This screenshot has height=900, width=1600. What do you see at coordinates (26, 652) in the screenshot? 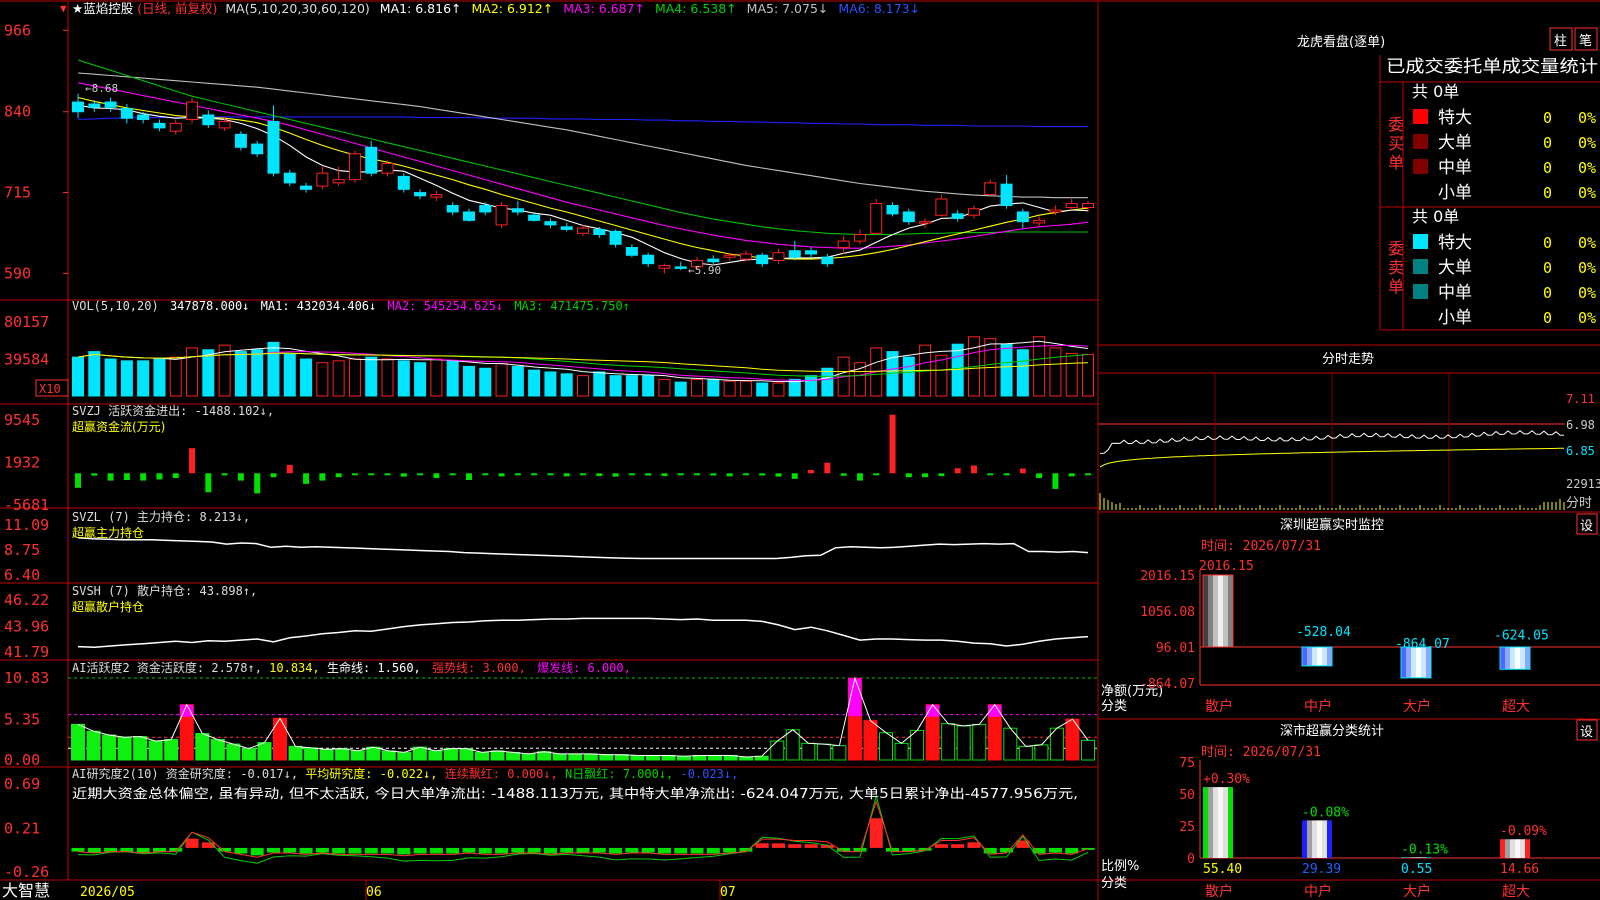
I see `svsh-tick-label: 41.79` at bounding box center [26, 652].